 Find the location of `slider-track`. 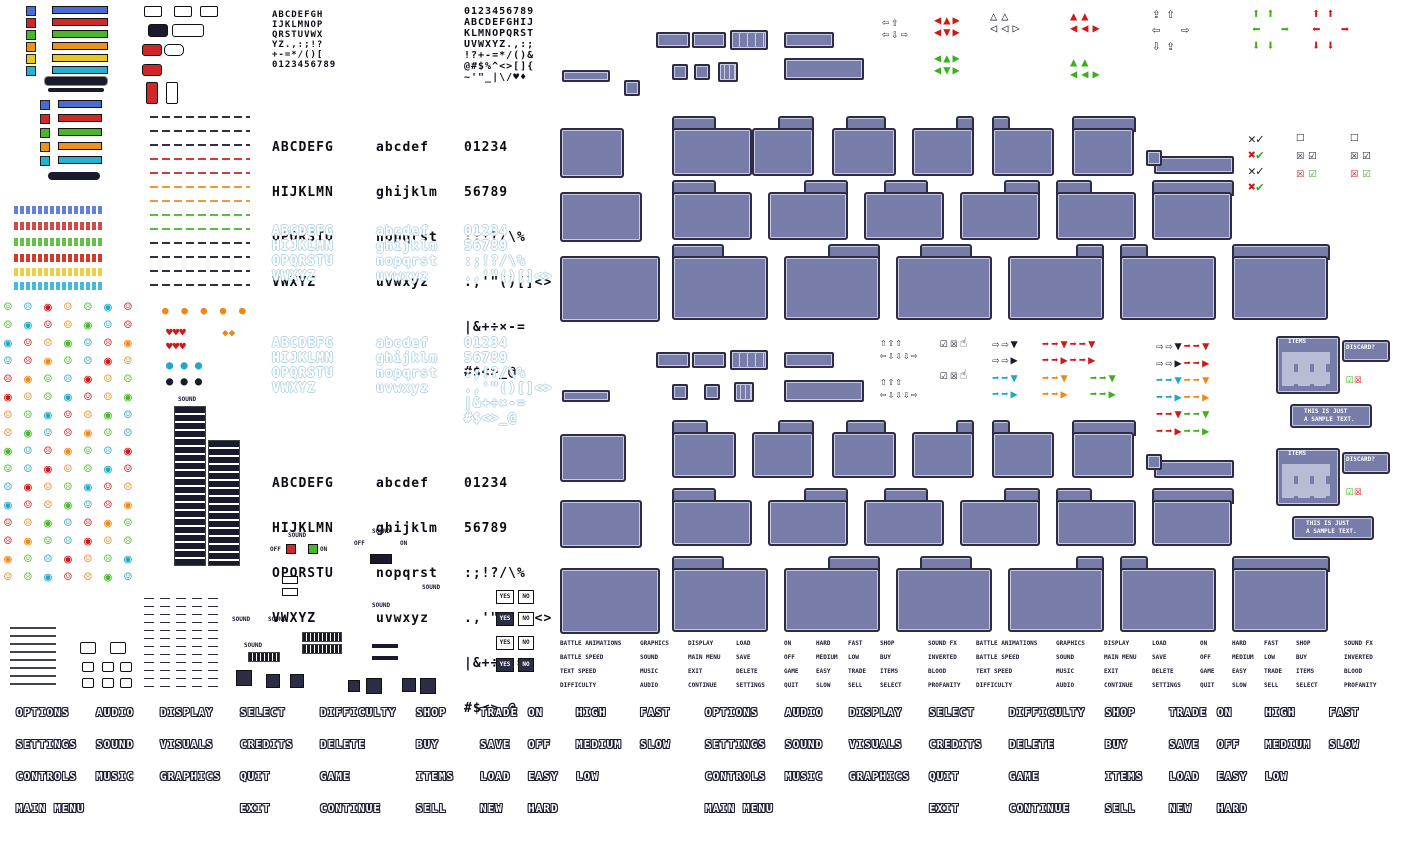

slider-track is located at coordinates (290, 580).